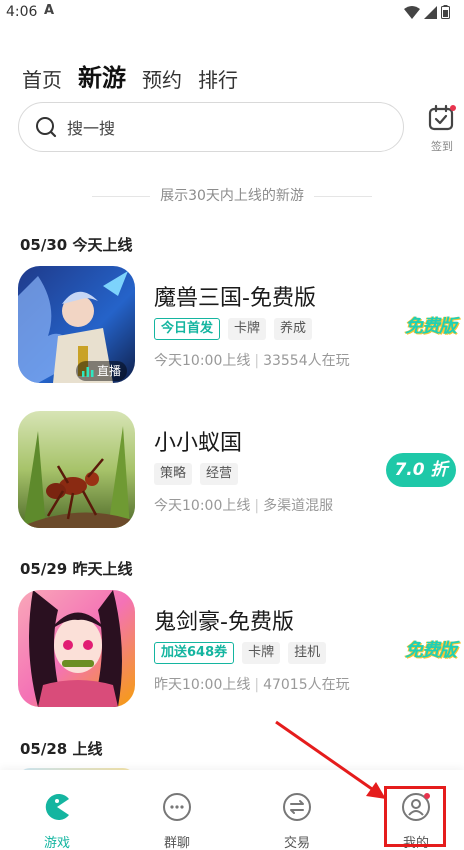 The image size is (464, 850). What do you see at coordinates (306, 361) in the screenshot?
I see `meta-extra: 33554人在玩` at bounding box center [306, 361].